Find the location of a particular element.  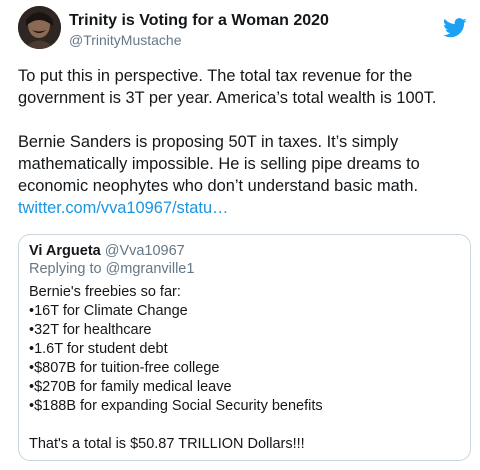

avatar-image is located at coordinates (39, 27).